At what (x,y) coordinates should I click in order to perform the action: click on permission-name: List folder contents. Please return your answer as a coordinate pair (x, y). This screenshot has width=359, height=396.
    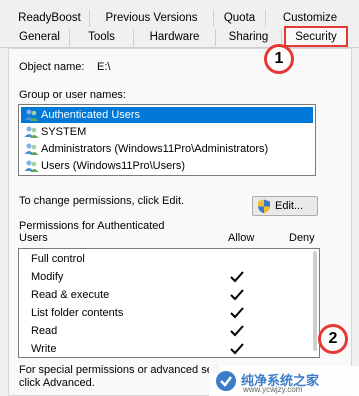
    Looking at the image, I should click on (77, 313).